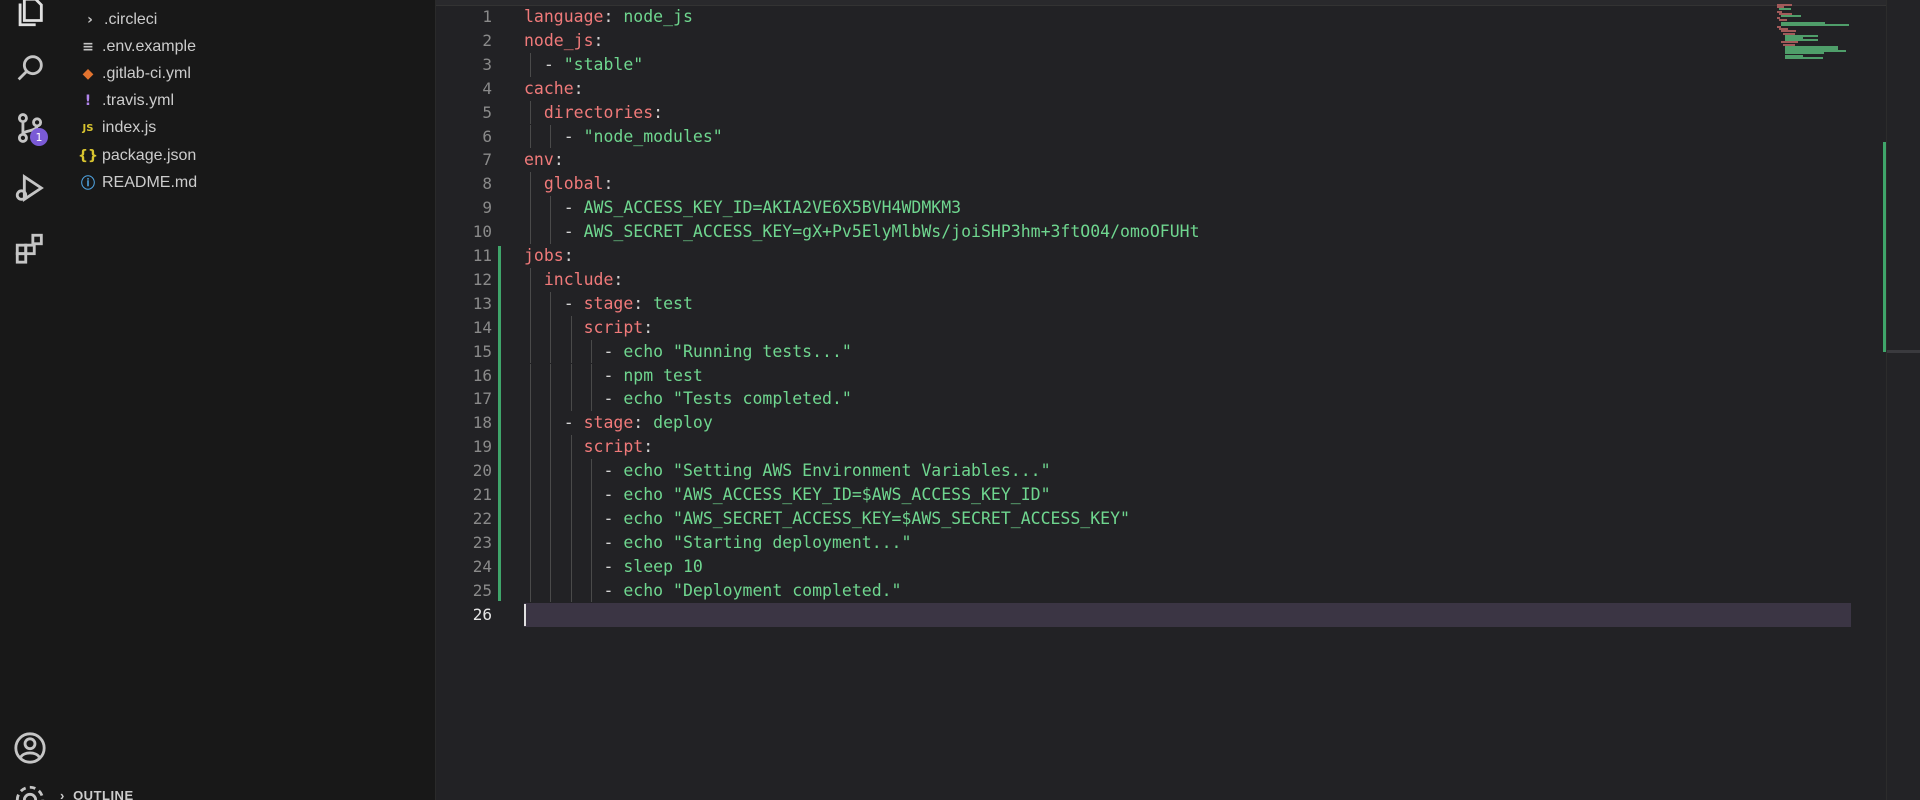 The height and width of the screenshot is (800, 1920). Describe the element at coordinates (482, 303) in the screenshot. I see `line-number: 13` at that location.